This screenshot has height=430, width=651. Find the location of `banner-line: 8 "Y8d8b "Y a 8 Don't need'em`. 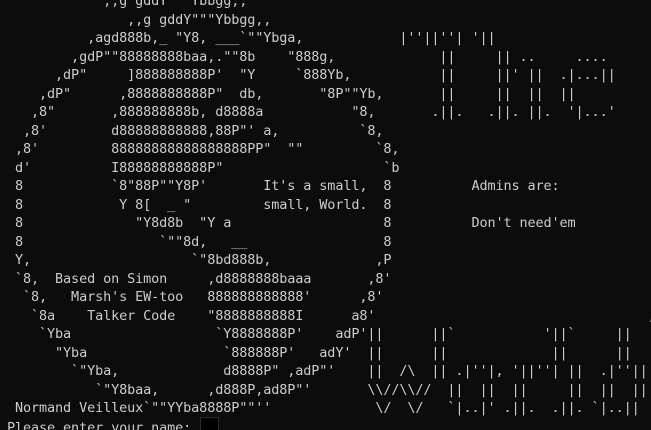

banner-line: 8 "Y8d8b "Y a 8 Don't need'em is located at coordinates (295, 223).